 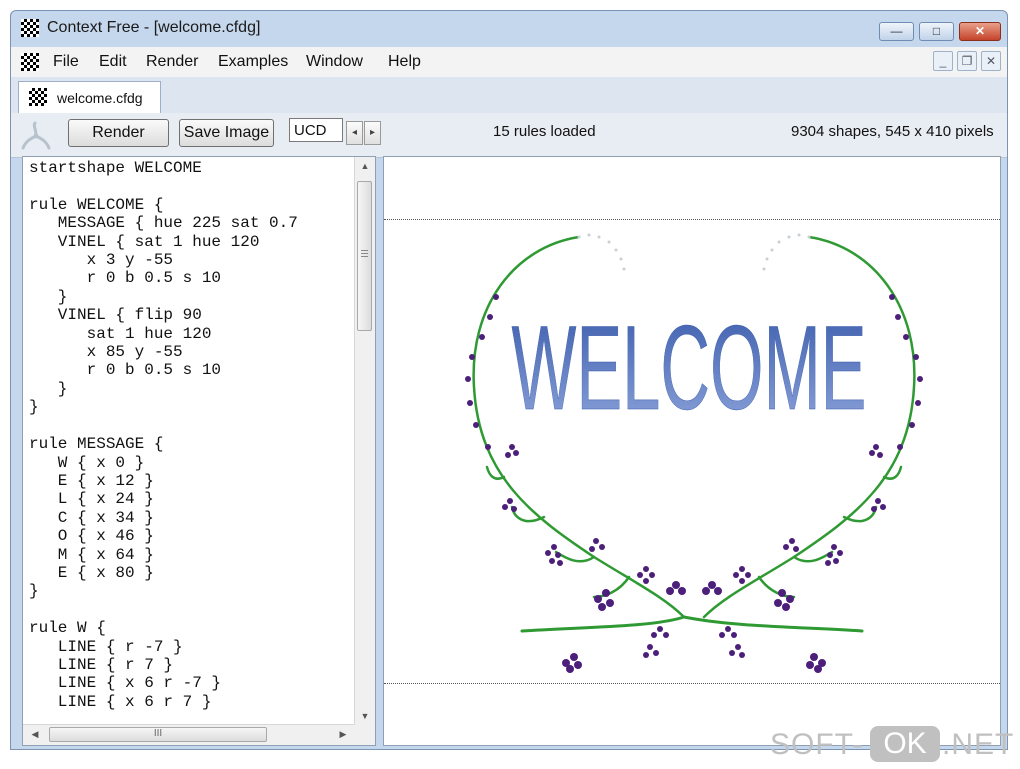 I want to click on document-checker-icon, so click(x=30, y=62).